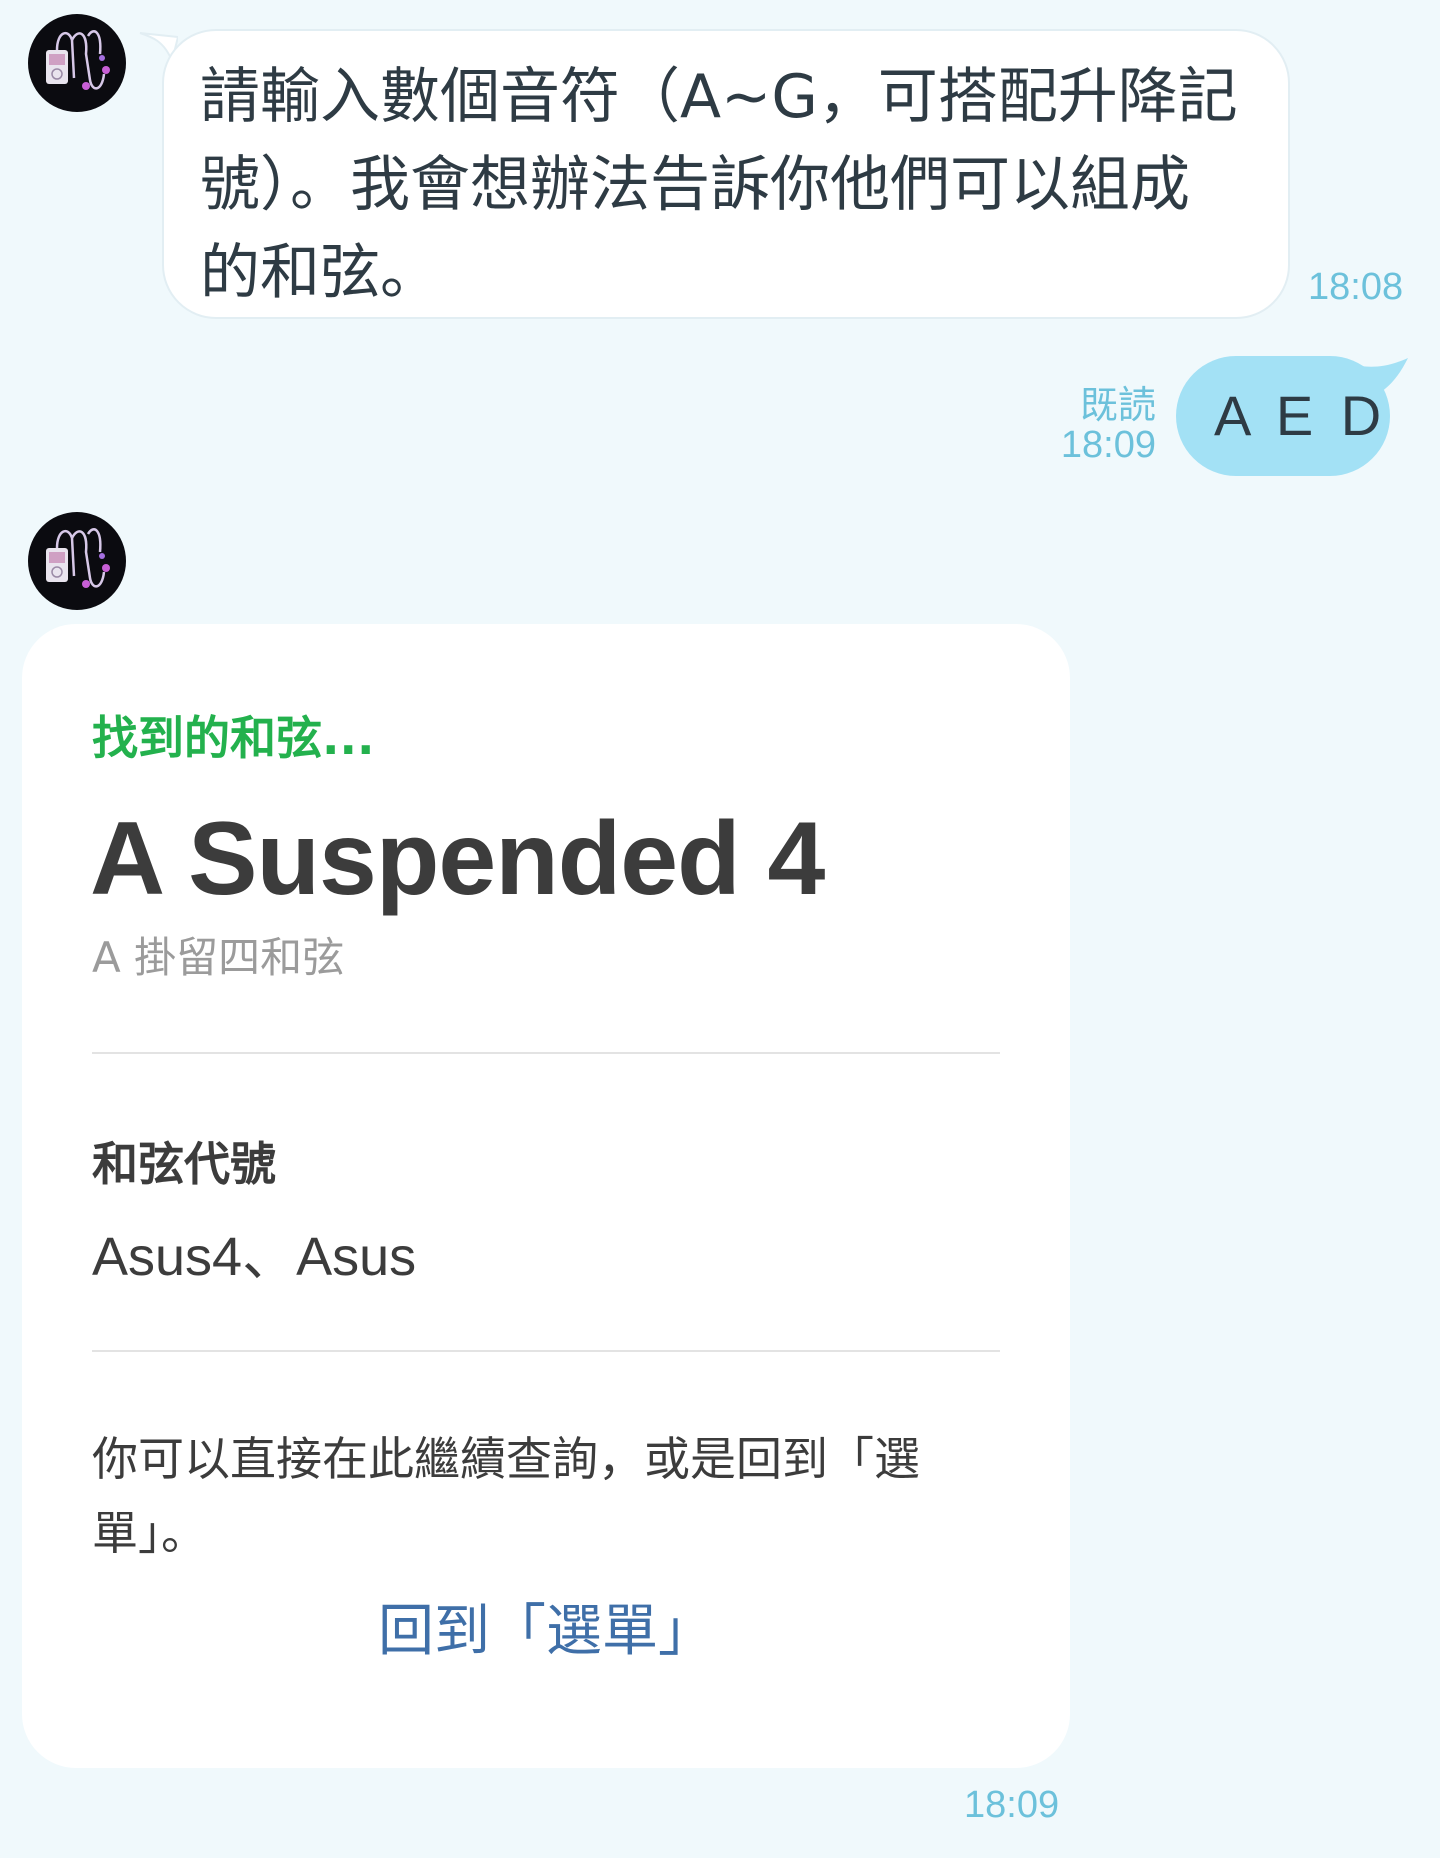  Describe the element at coordinates (695, 185) in the screenshot. I see `bot-message-line-2: 號）。我會想辦法告訴你他們可以組成` at that location.